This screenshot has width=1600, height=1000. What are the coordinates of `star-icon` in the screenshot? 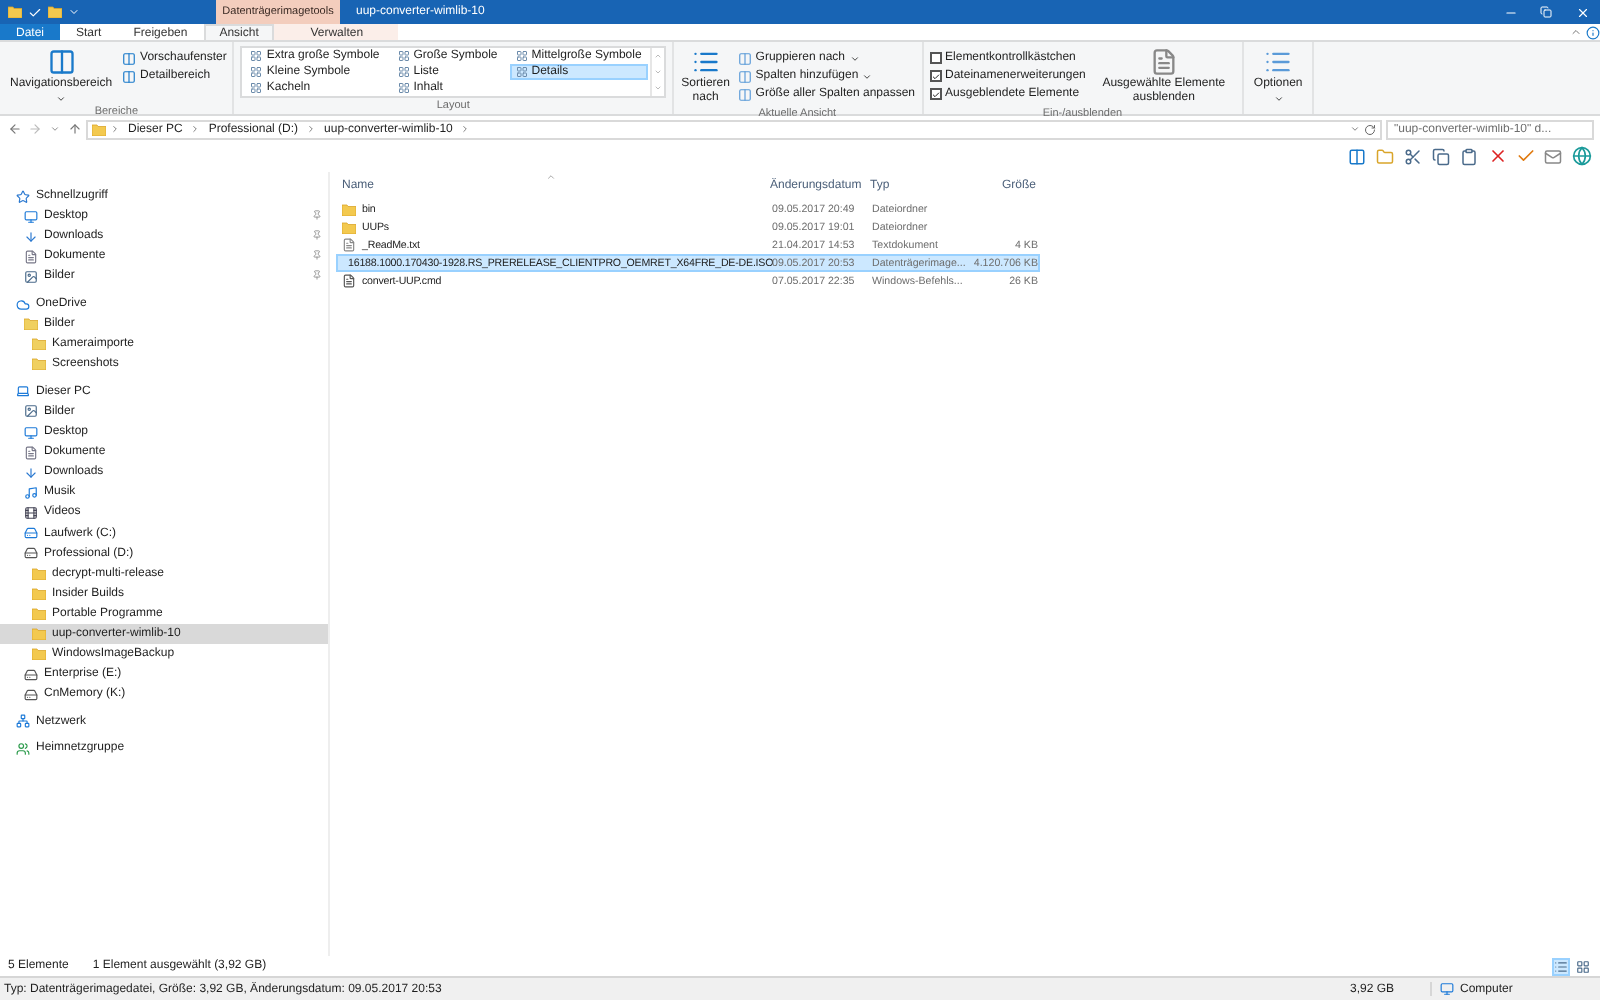 It's located at (23, 196).